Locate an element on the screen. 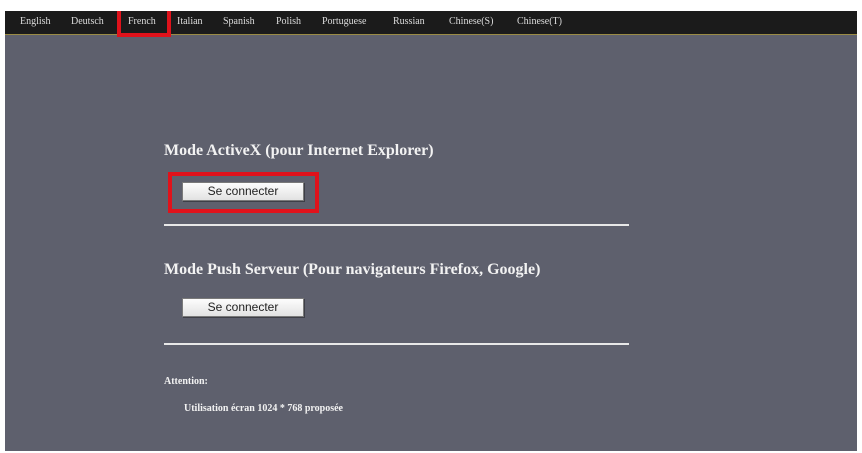  language-link-russian: Russian is located at coordinates (409, 22).